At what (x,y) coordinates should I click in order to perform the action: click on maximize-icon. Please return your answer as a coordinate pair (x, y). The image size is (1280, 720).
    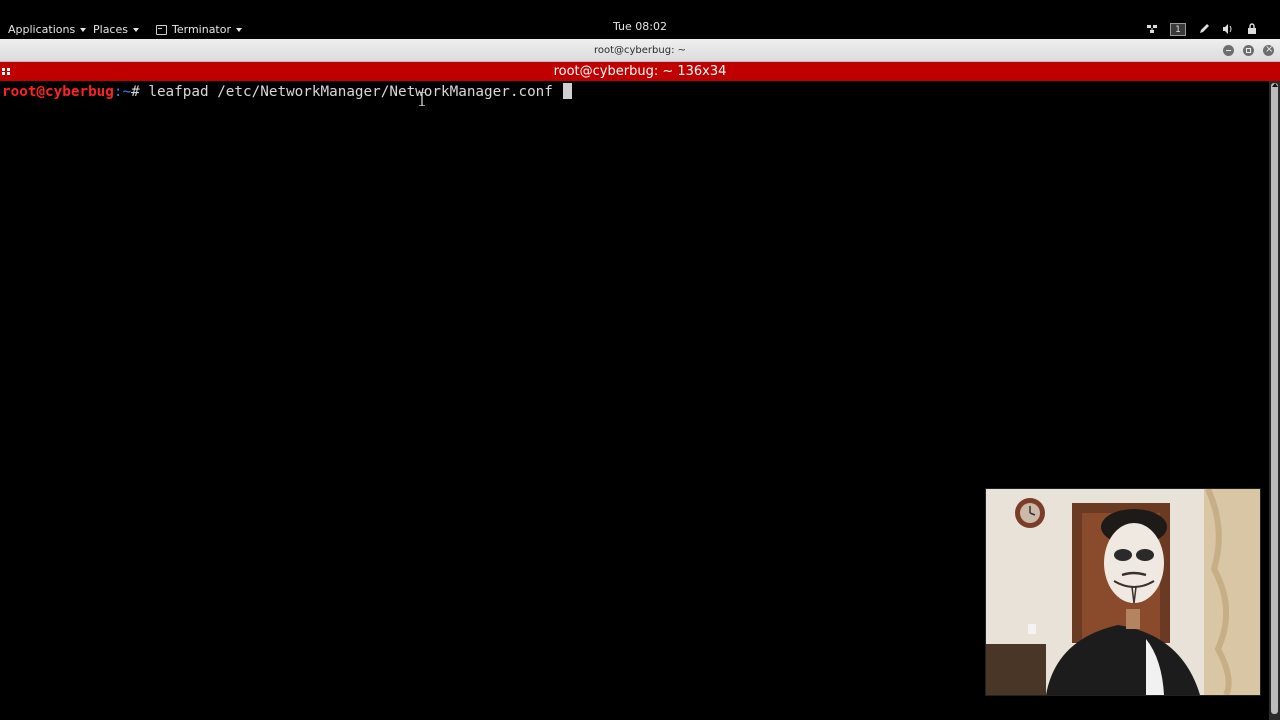
    Looking at the image, I should click on (1248, 50).